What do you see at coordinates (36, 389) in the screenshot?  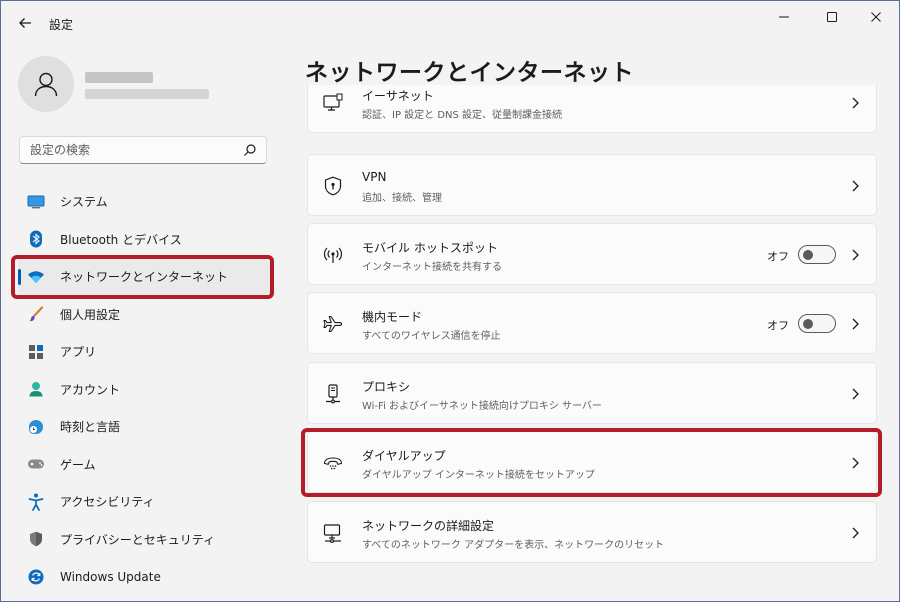 I see `account-icon` at bounding box center [36, 389].